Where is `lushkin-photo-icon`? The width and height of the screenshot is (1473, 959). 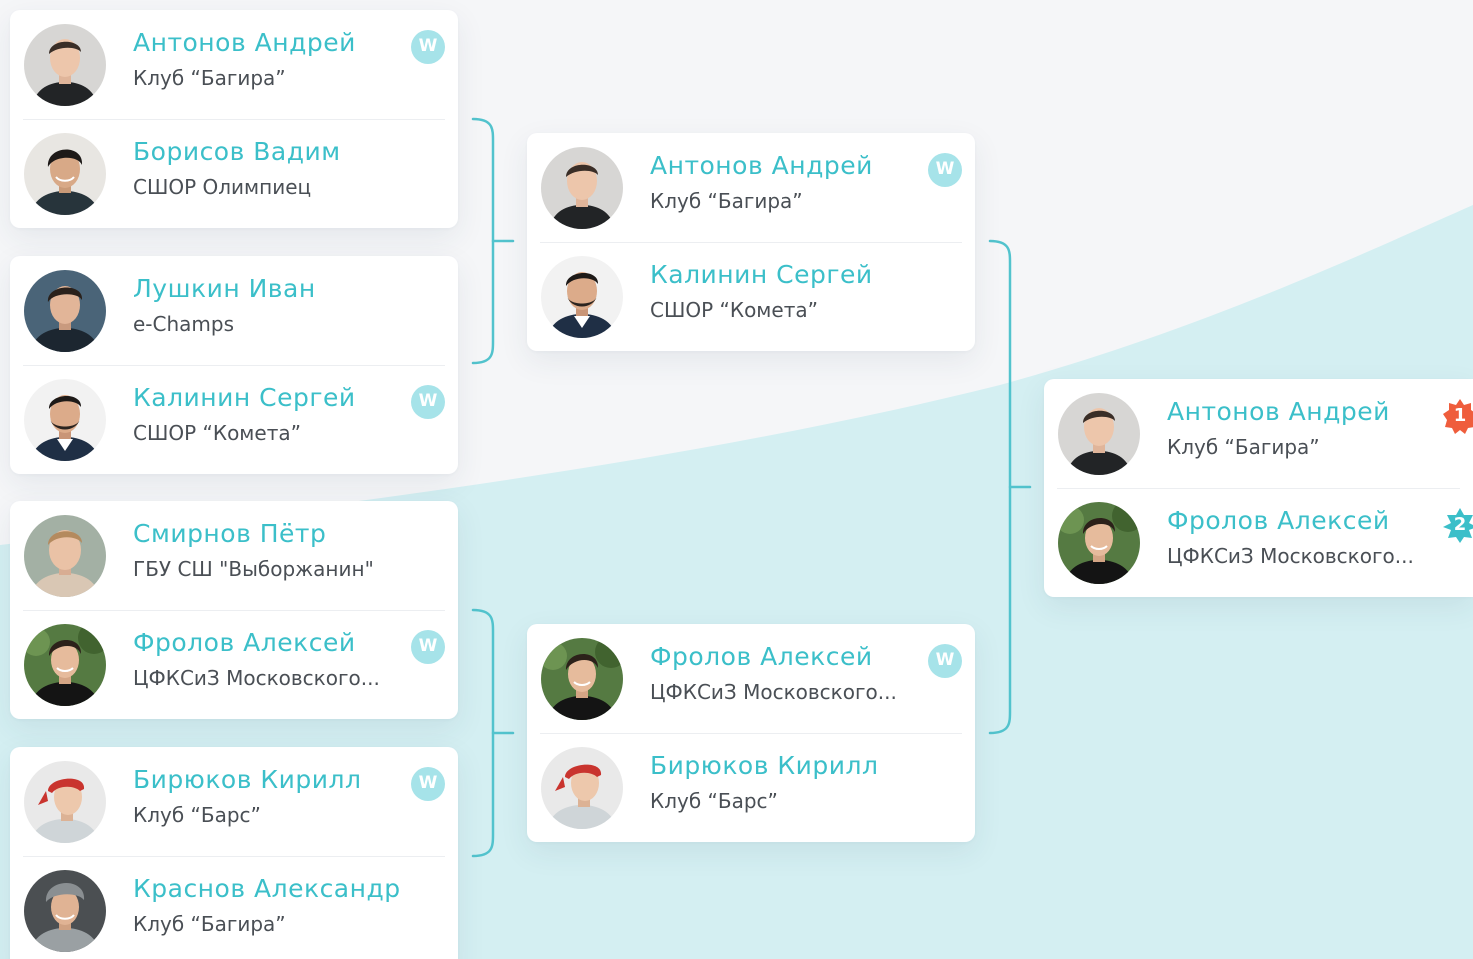
lushkin-photo-icon is located at coordinates (65, 311).